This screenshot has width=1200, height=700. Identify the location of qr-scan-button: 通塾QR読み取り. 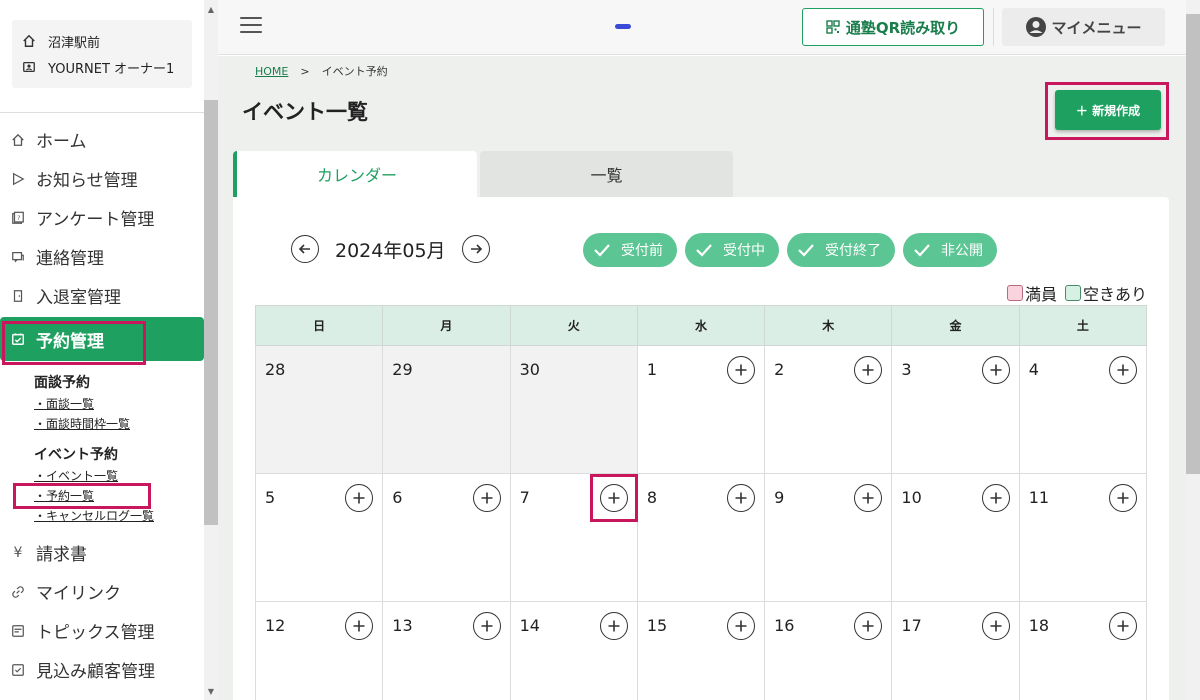
(893, 27).